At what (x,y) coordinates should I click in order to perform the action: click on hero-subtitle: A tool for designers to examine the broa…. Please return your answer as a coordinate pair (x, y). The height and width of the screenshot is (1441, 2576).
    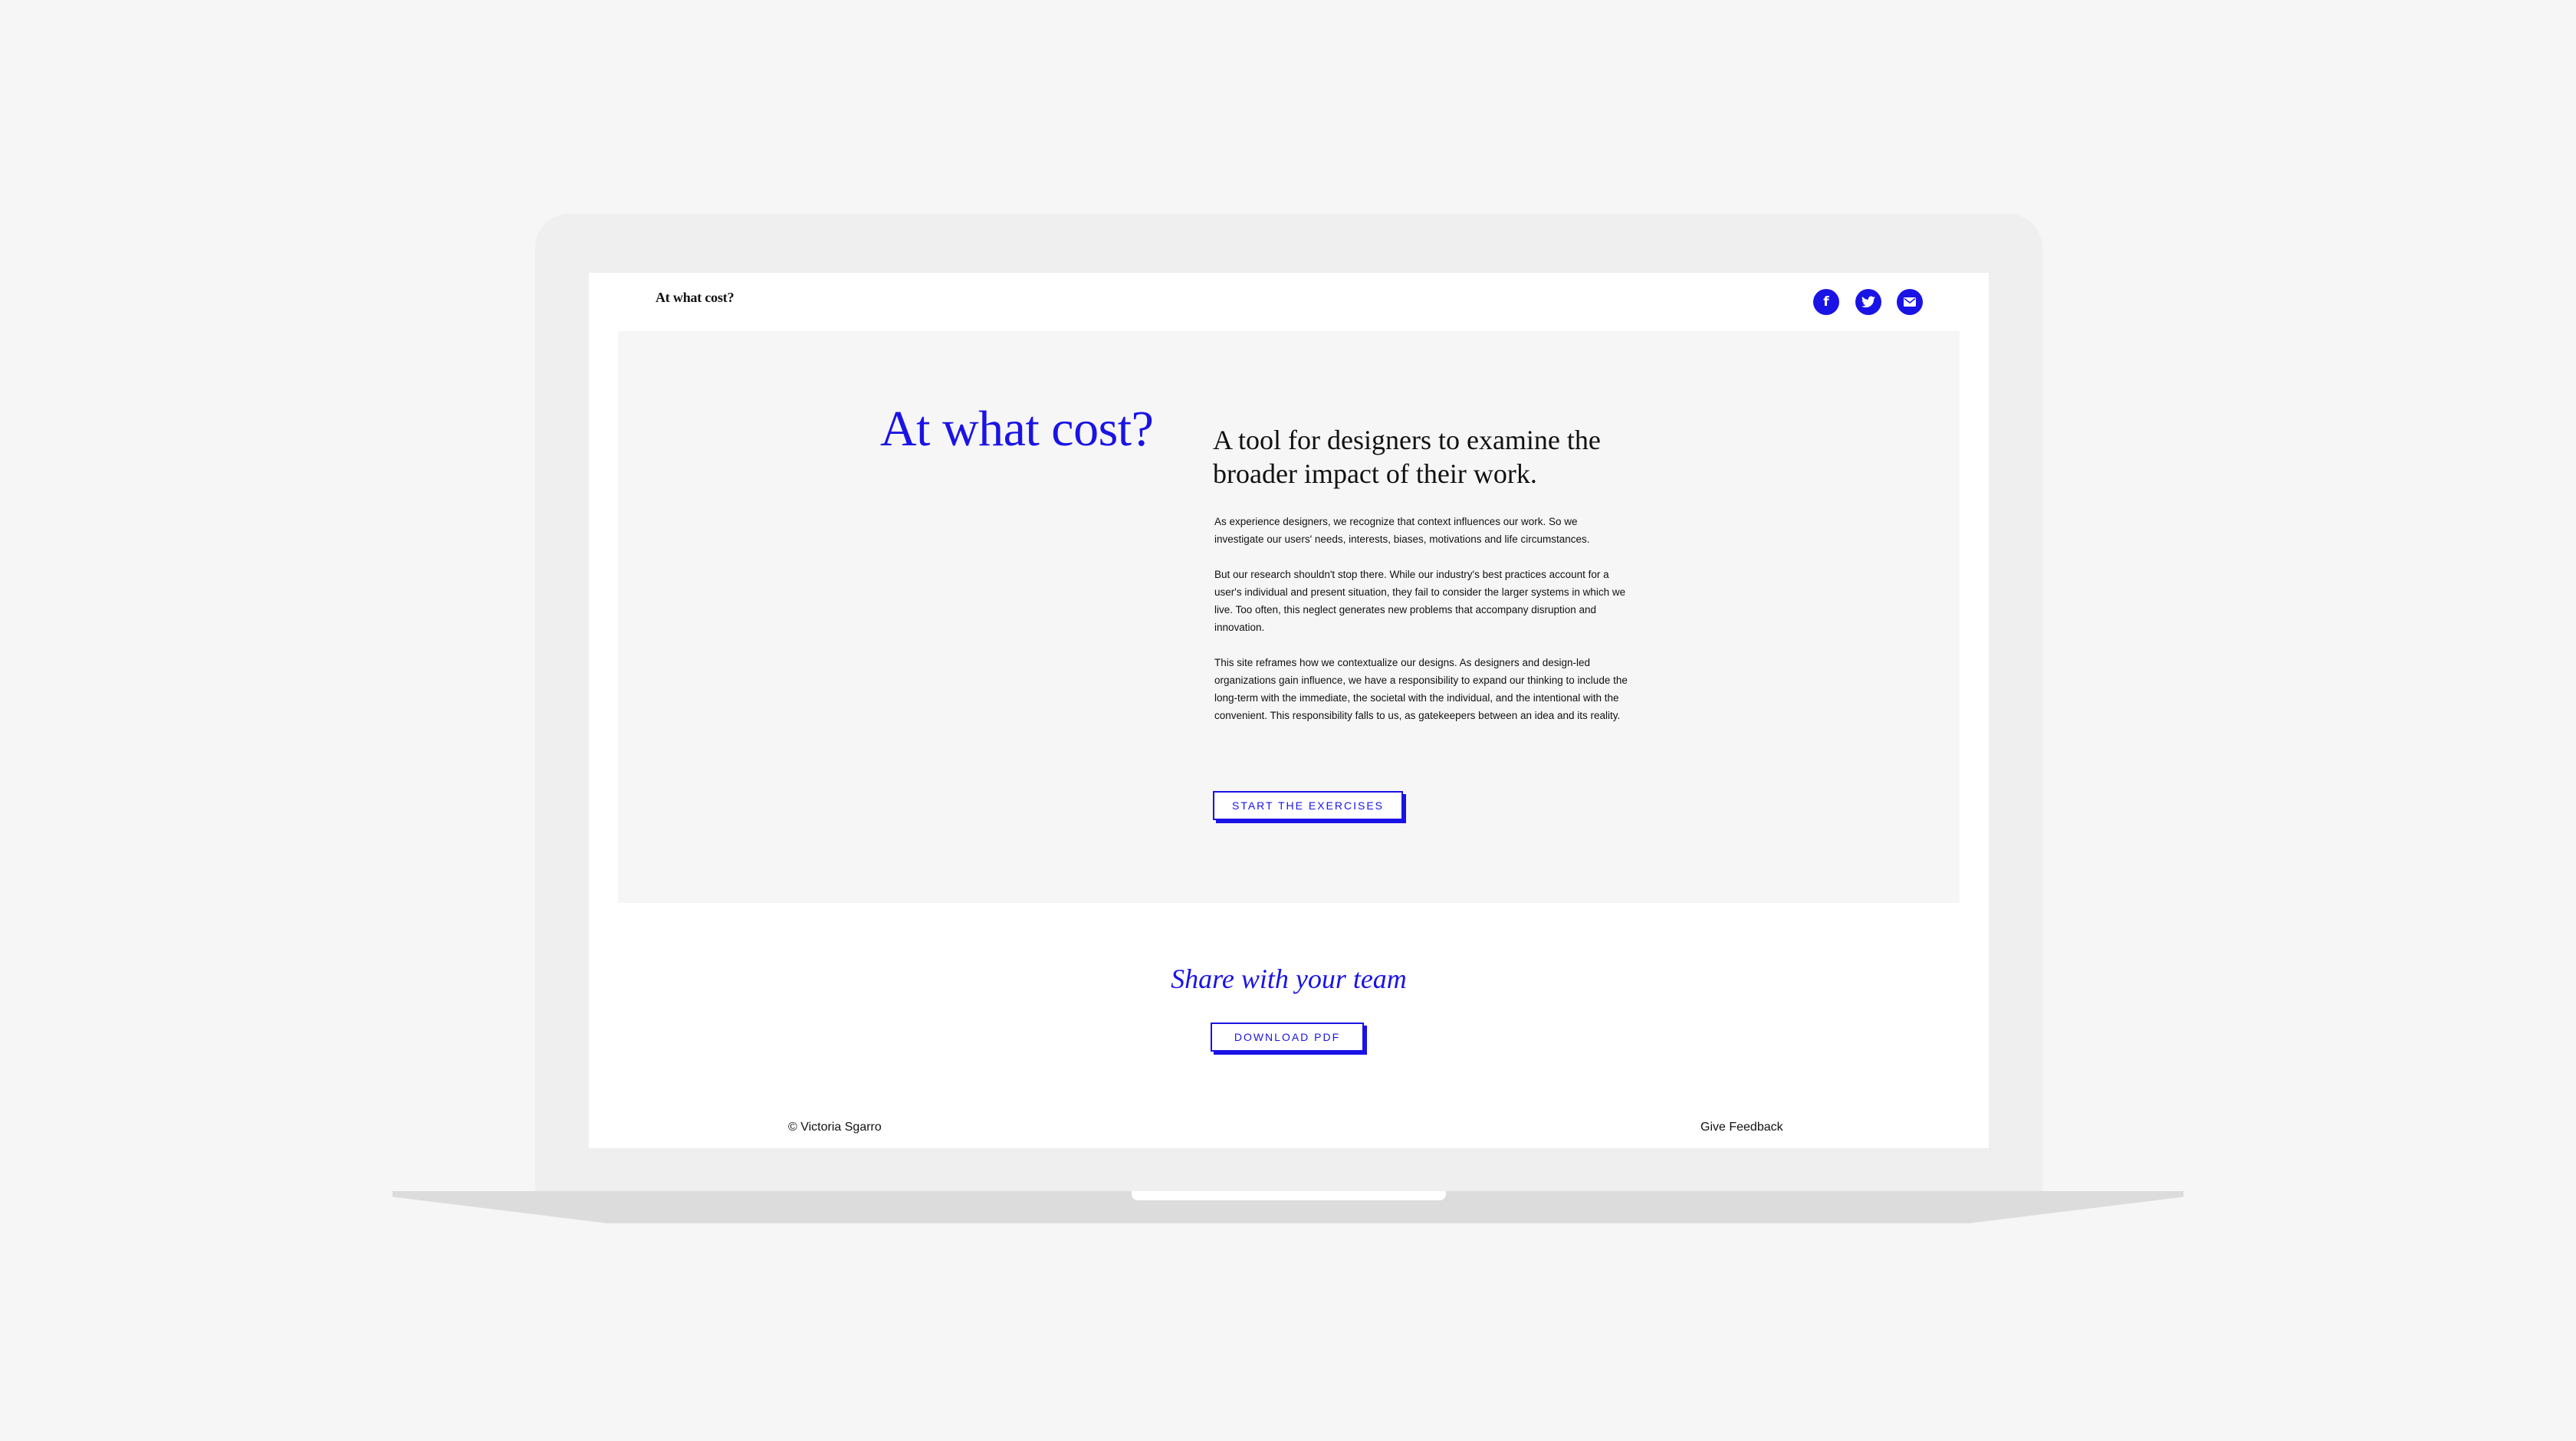
    Looking at the image, I should click on (1407, 457).